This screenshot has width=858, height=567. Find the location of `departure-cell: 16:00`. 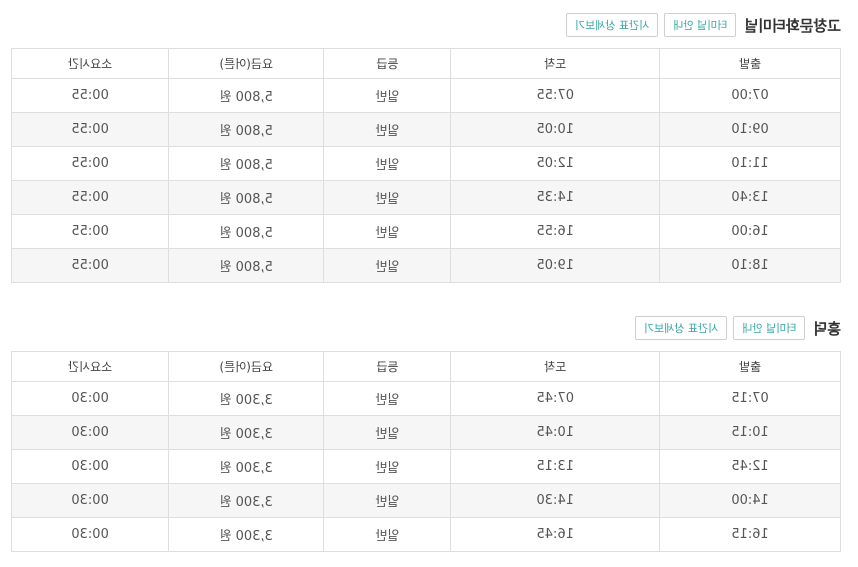

departure-cell: 16:00 is located at coordinates (750, 231).